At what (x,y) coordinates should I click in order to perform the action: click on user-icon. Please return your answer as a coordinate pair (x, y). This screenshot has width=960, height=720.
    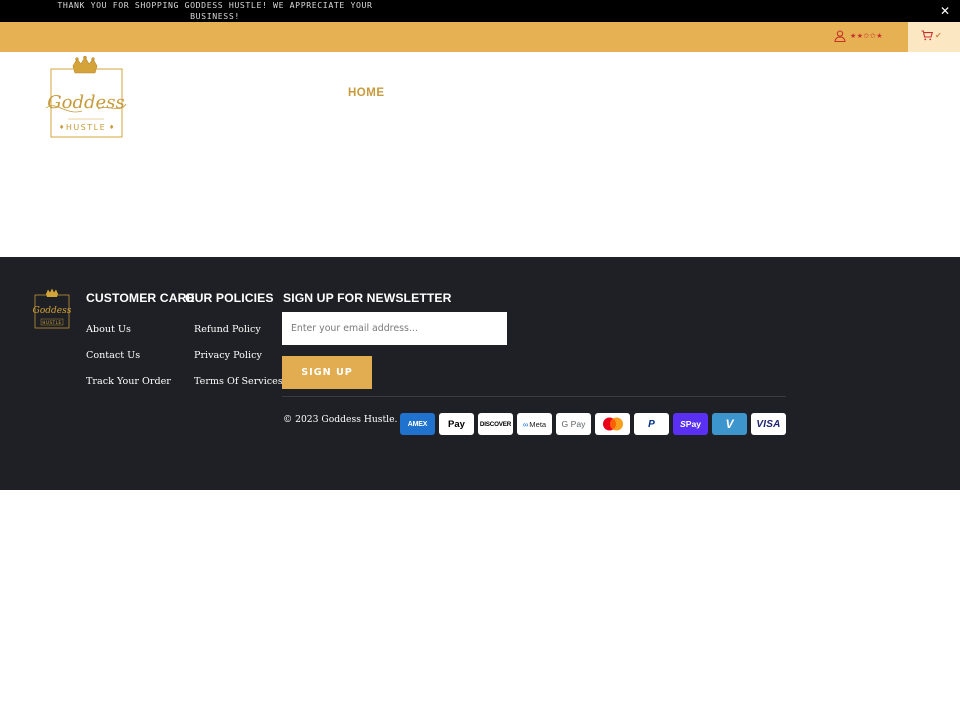
    Looking at the image, I should click on (840, 36).